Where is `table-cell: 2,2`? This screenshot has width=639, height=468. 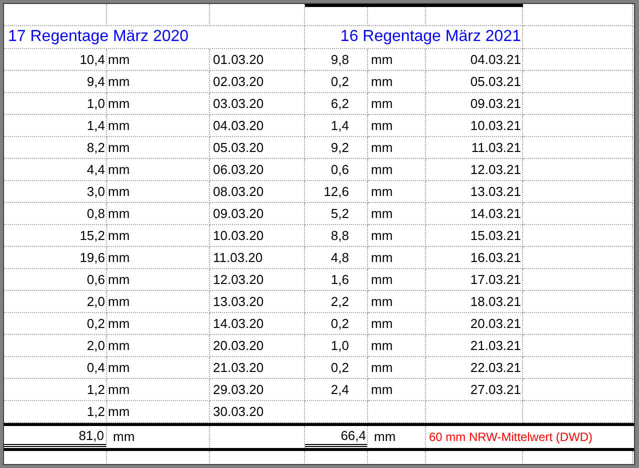
table-cell: 2,2 is located at coordinates (336, 302).